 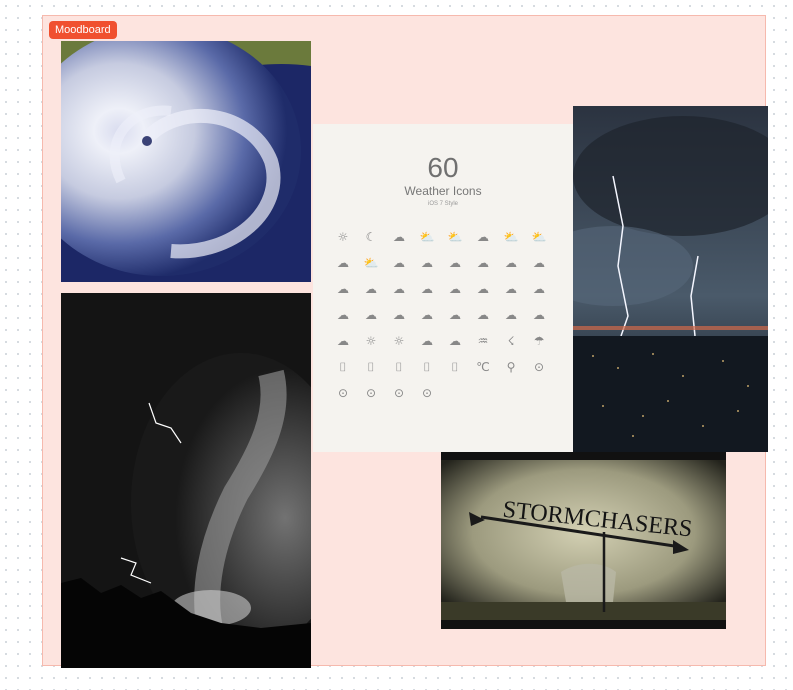 I want to click on sheet-subtitle: iOS 7 Style, so click(x=442, y=204).